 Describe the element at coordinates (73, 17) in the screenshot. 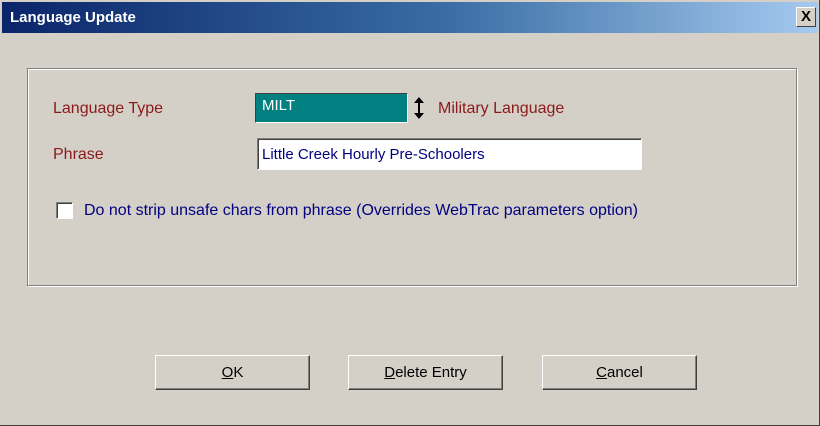

I see `window-title: Language Update` at that location.